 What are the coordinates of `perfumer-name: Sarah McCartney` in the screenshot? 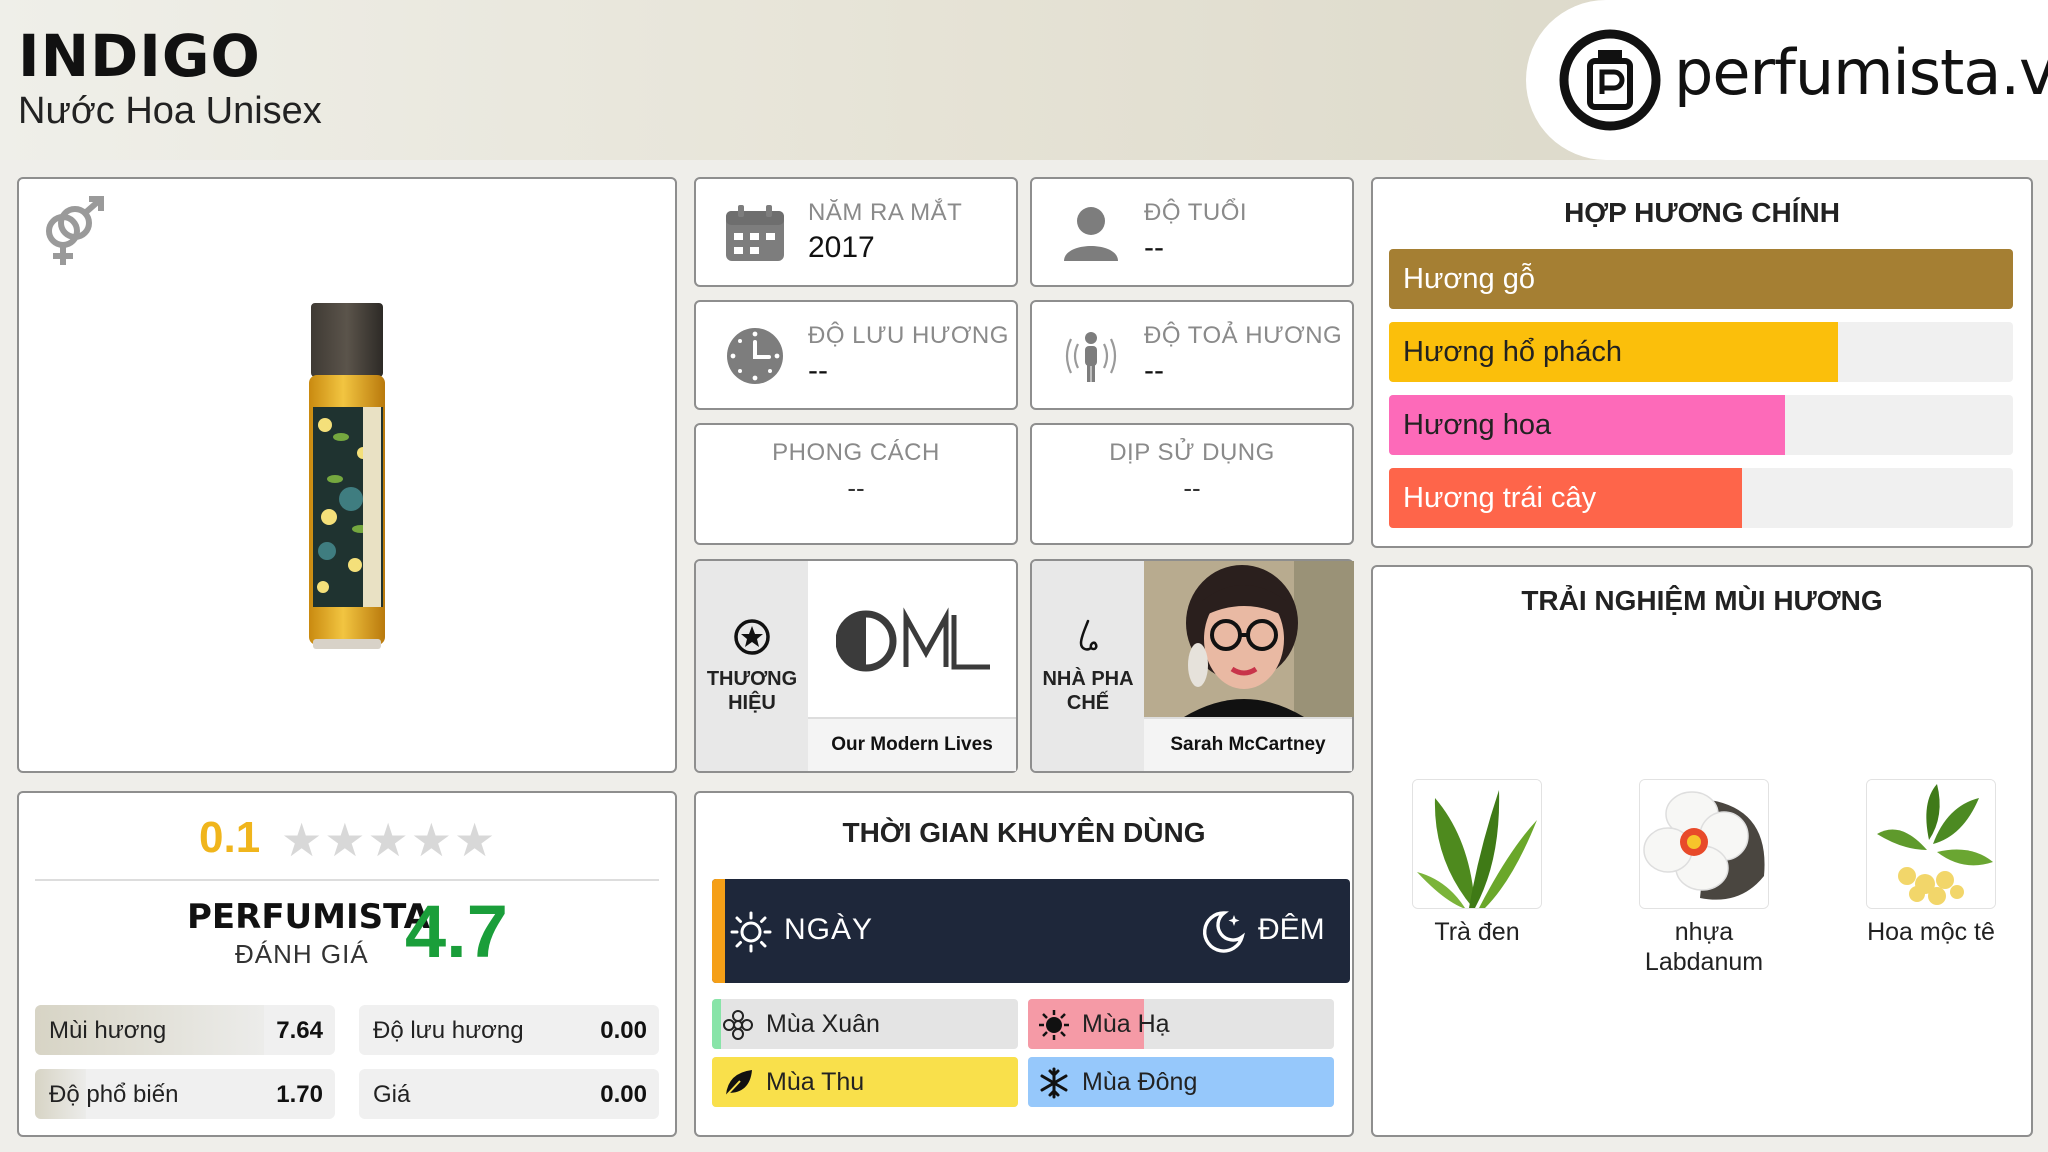 It's located at (1248, 744).